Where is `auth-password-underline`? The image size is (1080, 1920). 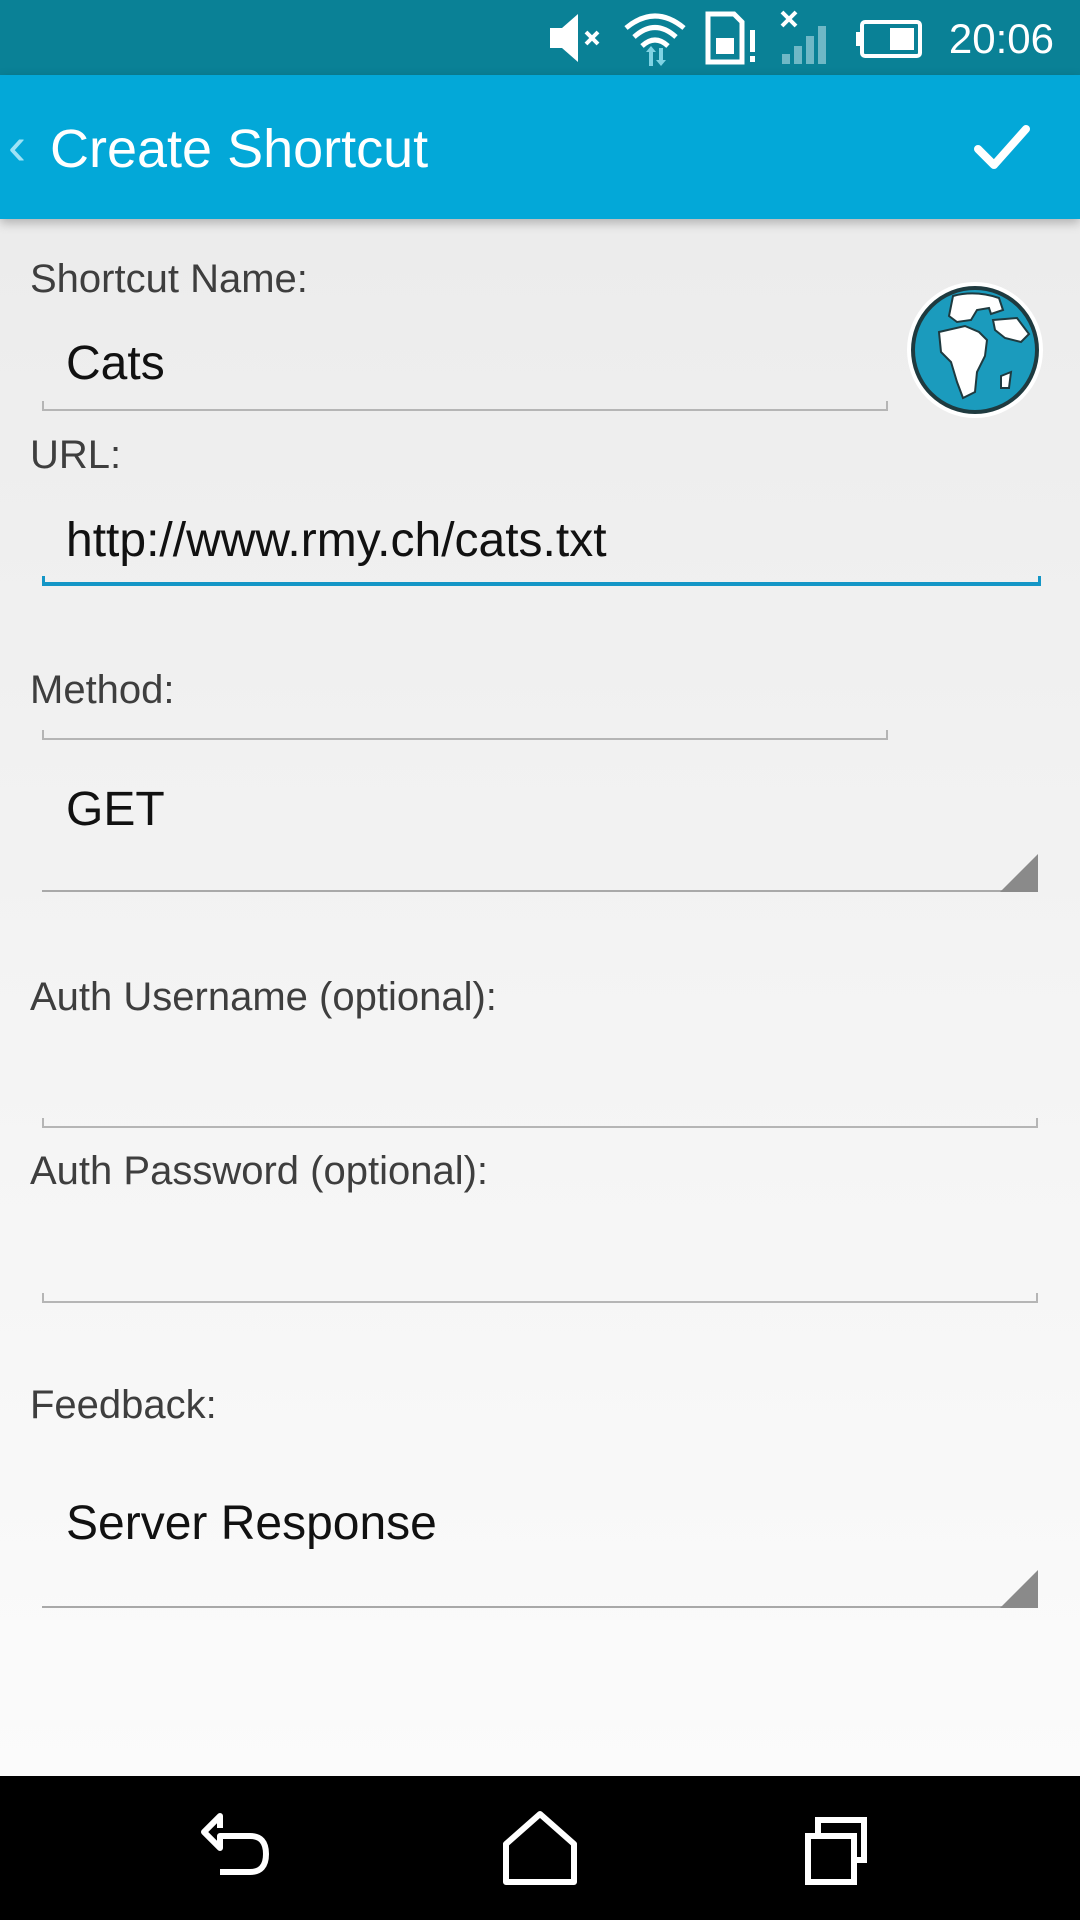 auth-password-underline is located at coordinates (540, 1298).